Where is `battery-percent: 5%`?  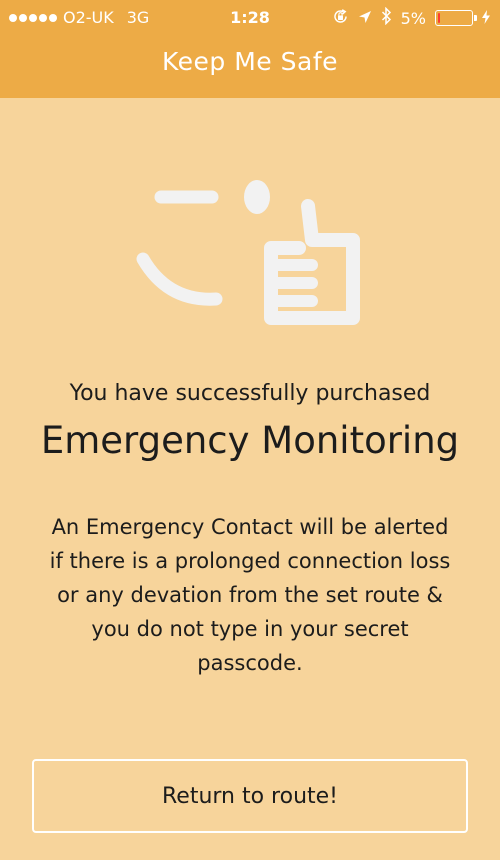 battery-percent: 5% is located at coordinates (413, 18).